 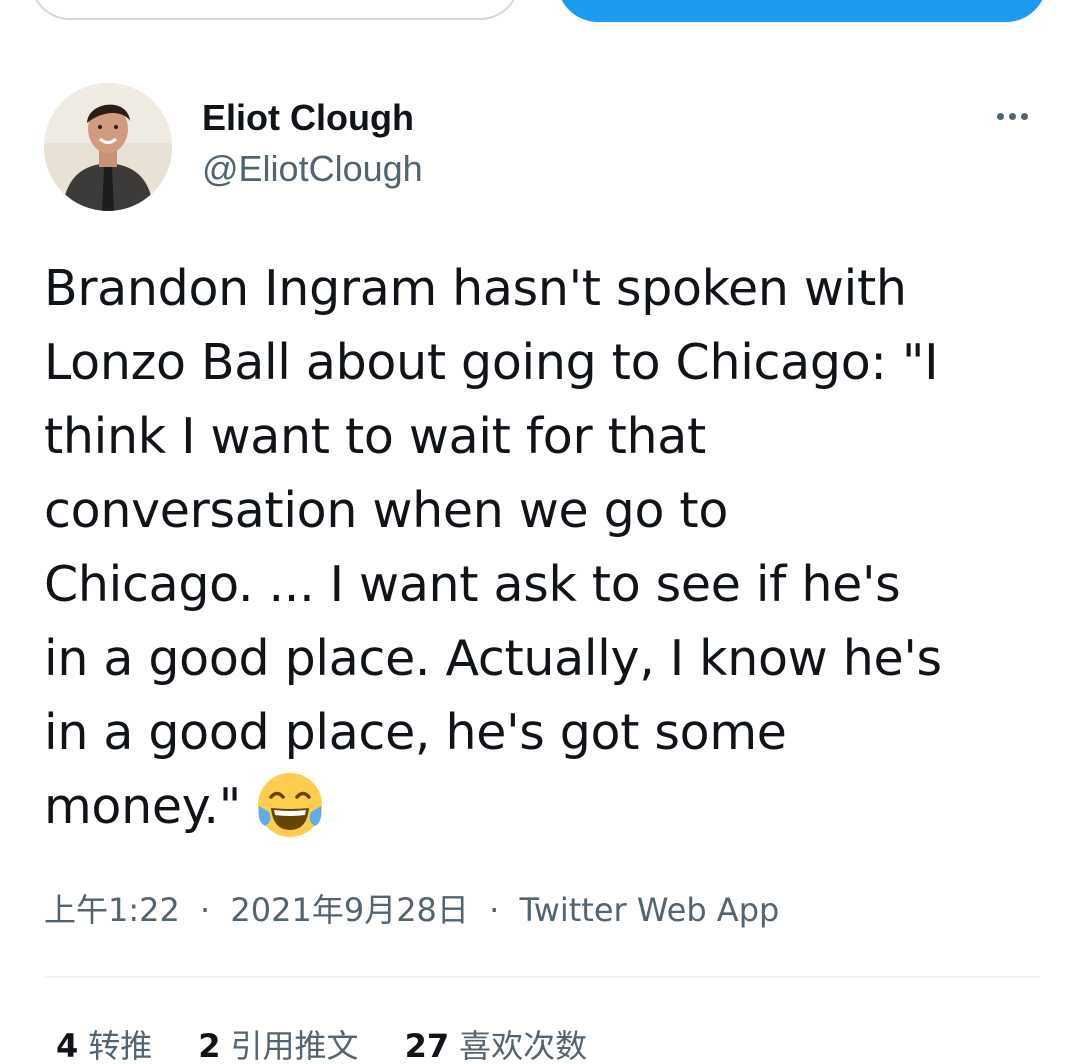 I want to click on top-outline-button, so click(x=275, y=10).